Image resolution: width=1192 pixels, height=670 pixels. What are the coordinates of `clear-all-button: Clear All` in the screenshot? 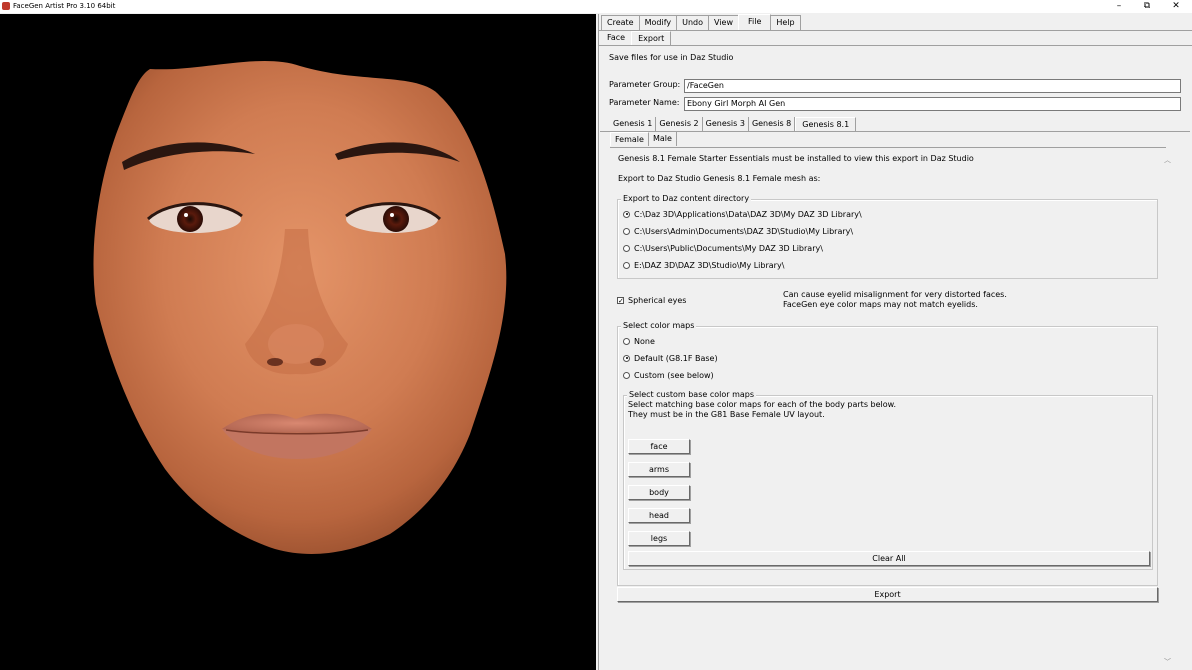 It's located at (889, 558).